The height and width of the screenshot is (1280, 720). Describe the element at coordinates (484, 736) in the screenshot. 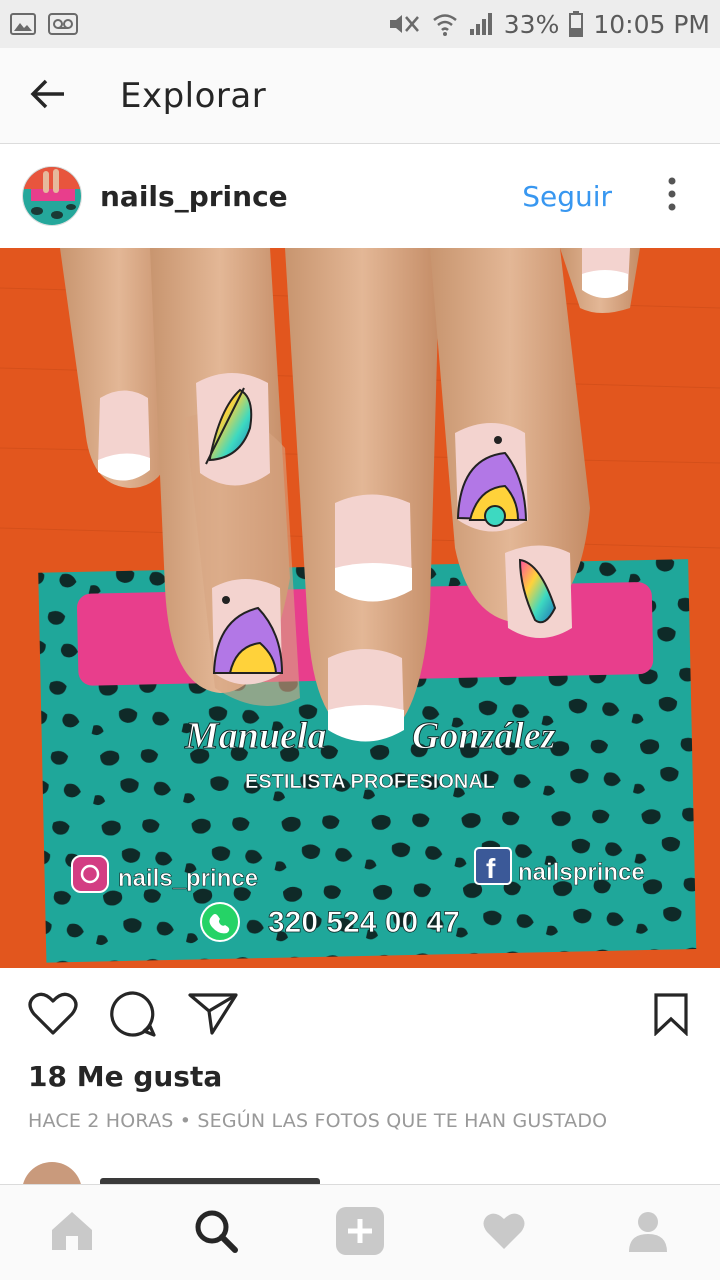

I see `card-last-name: González` at that location.